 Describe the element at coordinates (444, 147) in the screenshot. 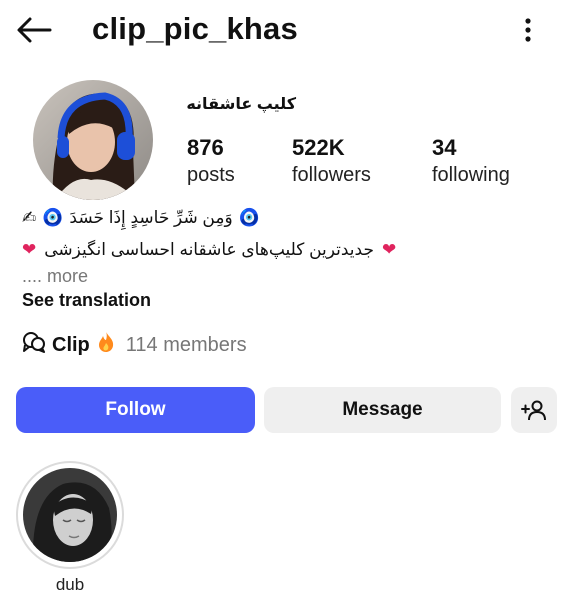

I see `following-count: 34` at that location.